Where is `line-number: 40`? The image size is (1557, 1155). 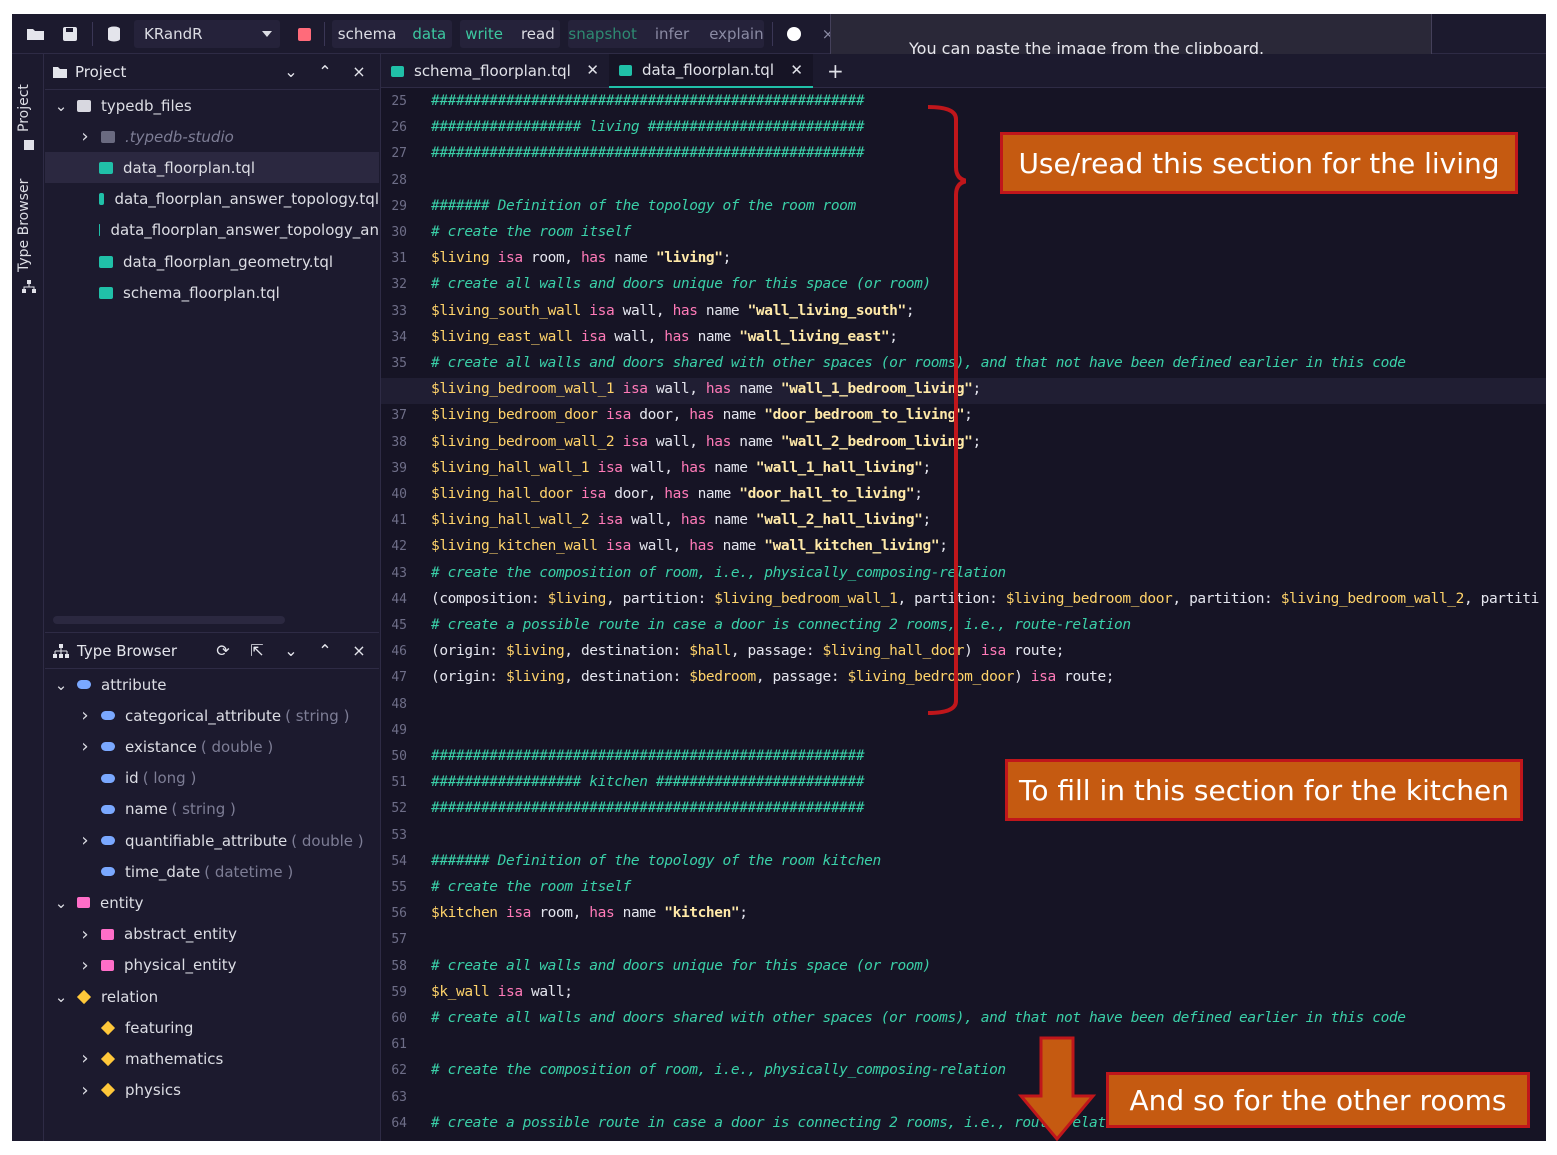 line-number: 40 is located at coordinates (399, 494).